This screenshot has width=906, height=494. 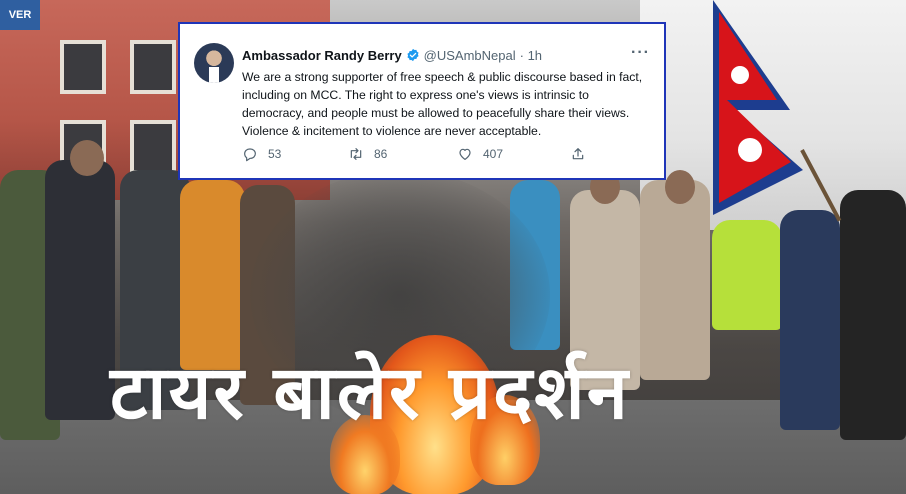 I want to click on building-sign: VER, so click(x=20, y=15).